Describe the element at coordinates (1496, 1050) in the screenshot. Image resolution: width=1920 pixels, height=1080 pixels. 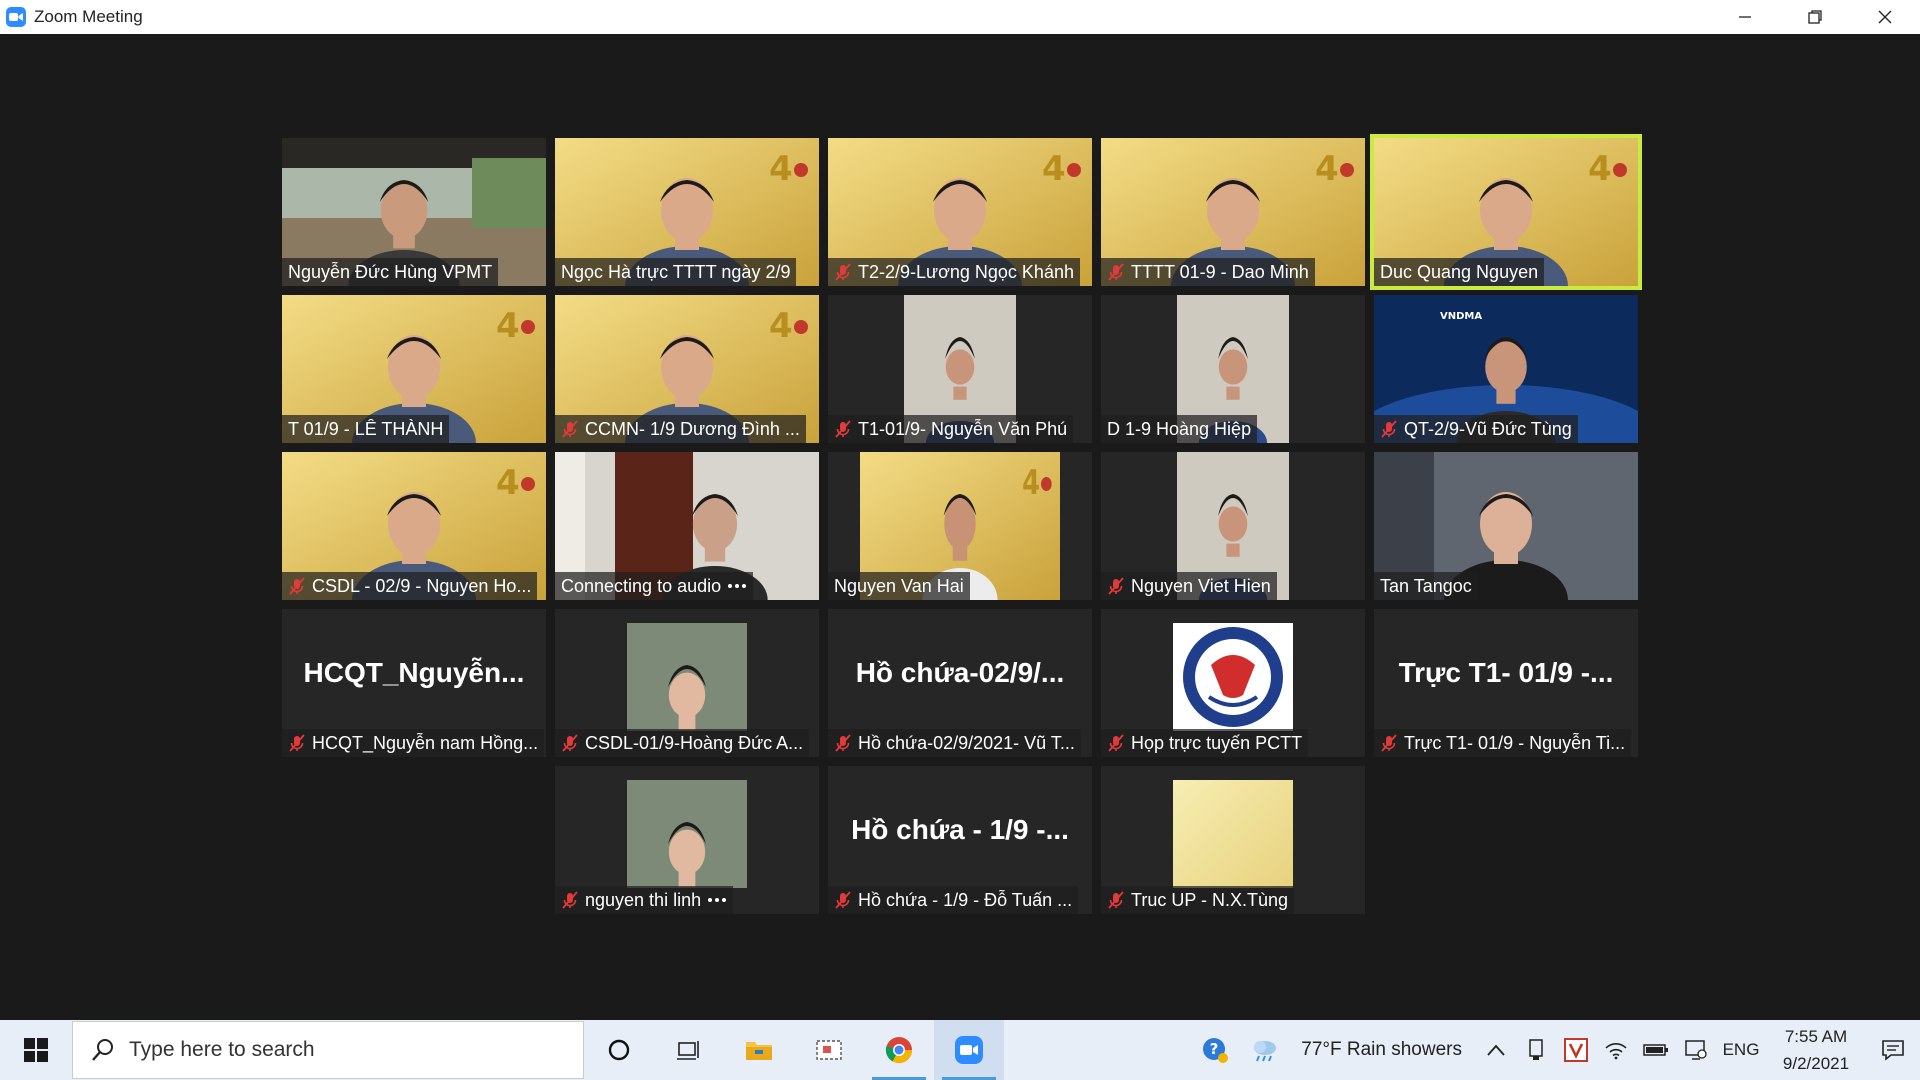
I see `show-hidden-icons-button` at that location.